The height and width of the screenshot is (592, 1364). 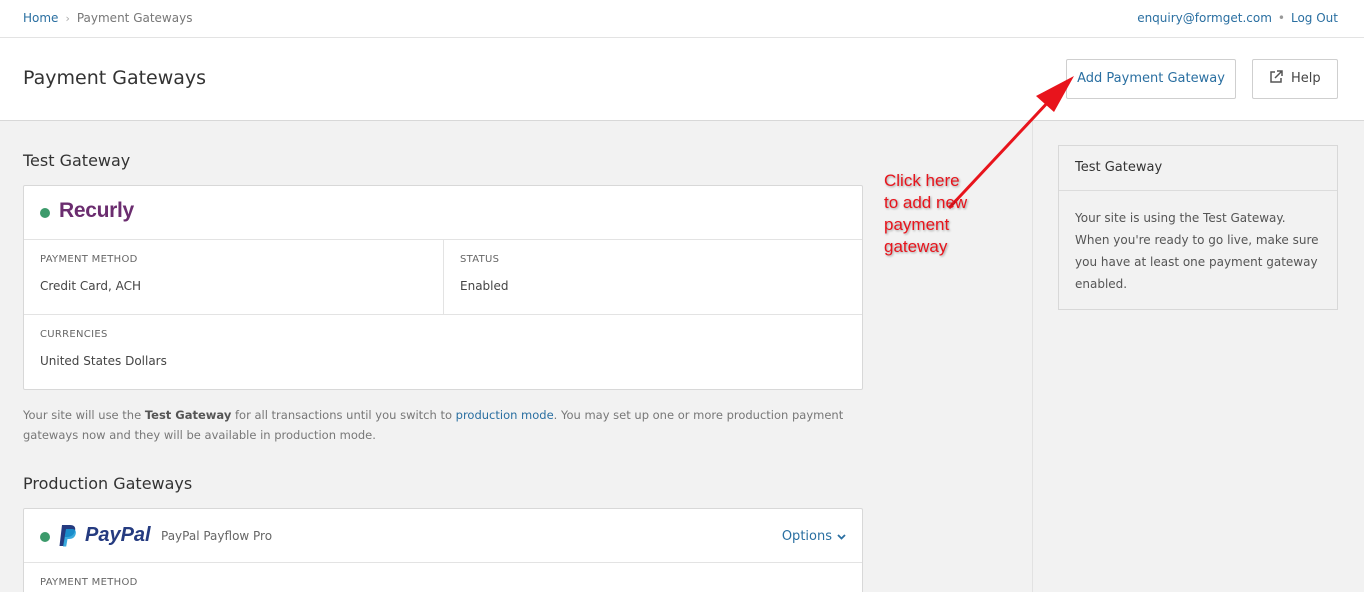 I want to click on test-gateway-heading: Test Gateway, so click(x=77, y=160).